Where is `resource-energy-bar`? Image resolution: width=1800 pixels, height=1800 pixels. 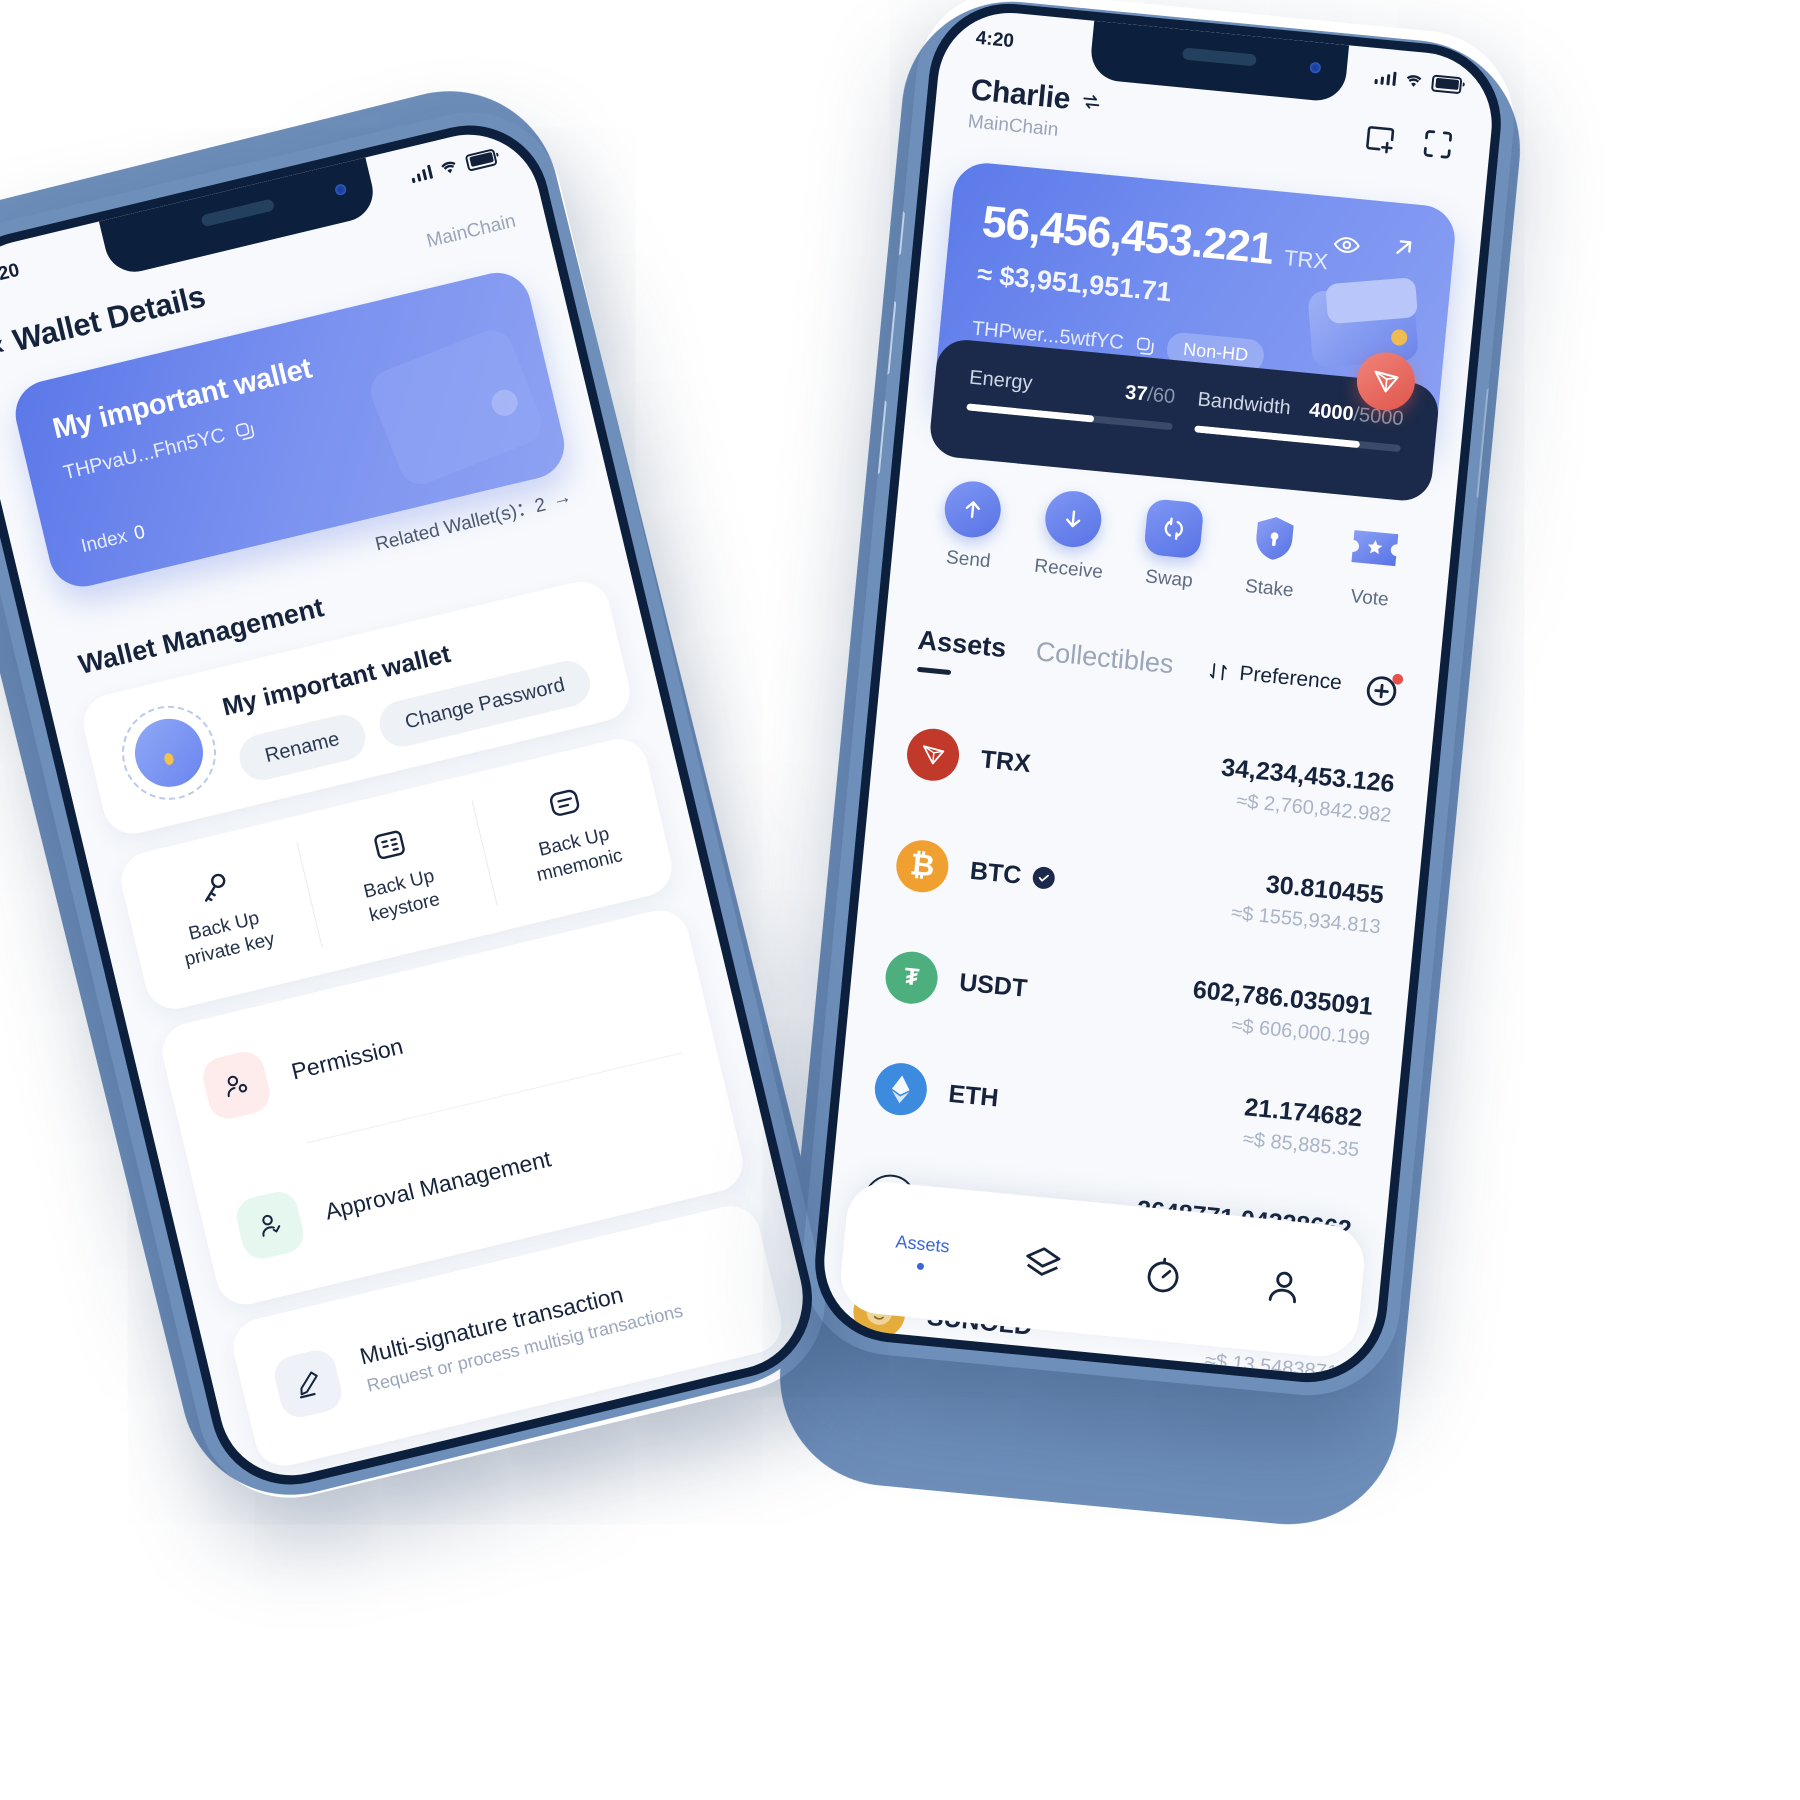 resource-energy-bar is located at coordinates (1069, 417).